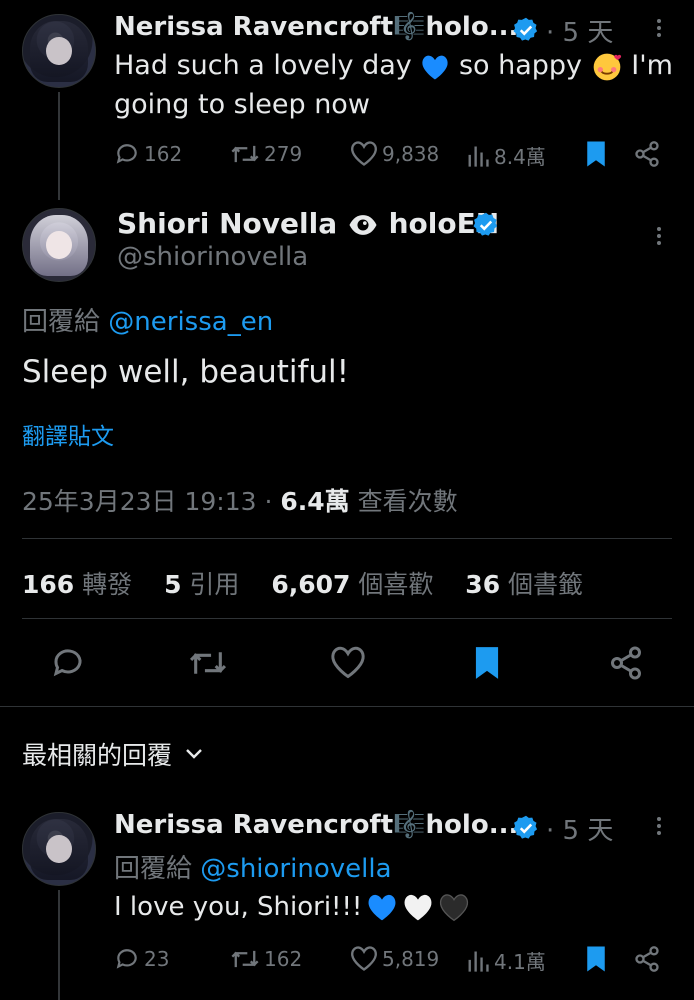  I want to click on bookmarks-stat: 36 個書籤, so click(524, 584).